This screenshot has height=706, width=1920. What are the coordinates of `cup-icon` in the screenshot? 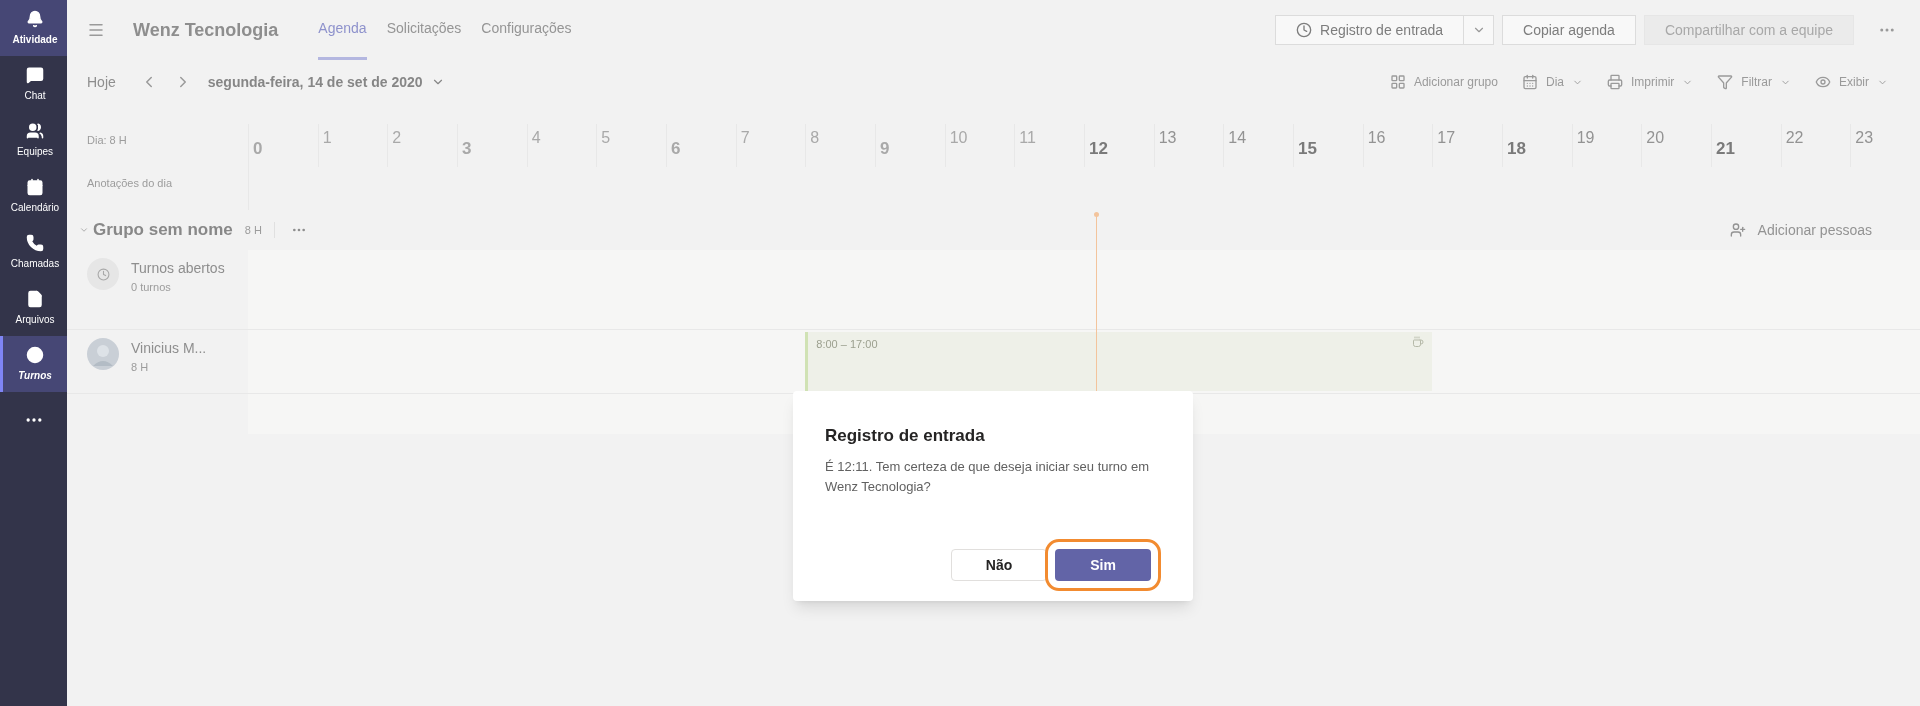 It's located at (1418, 342).